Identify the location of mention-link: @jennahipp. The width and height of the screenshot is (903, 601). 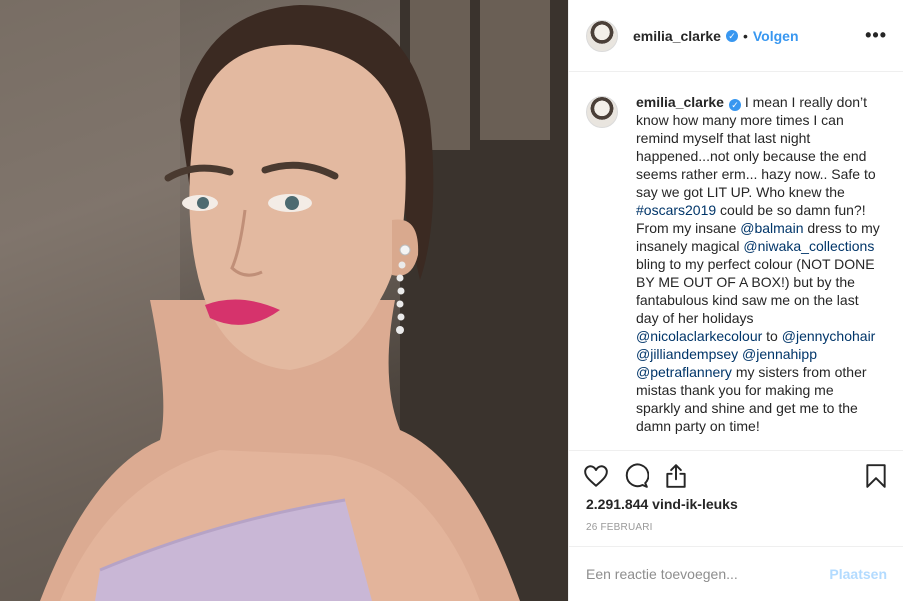
(779, 354).